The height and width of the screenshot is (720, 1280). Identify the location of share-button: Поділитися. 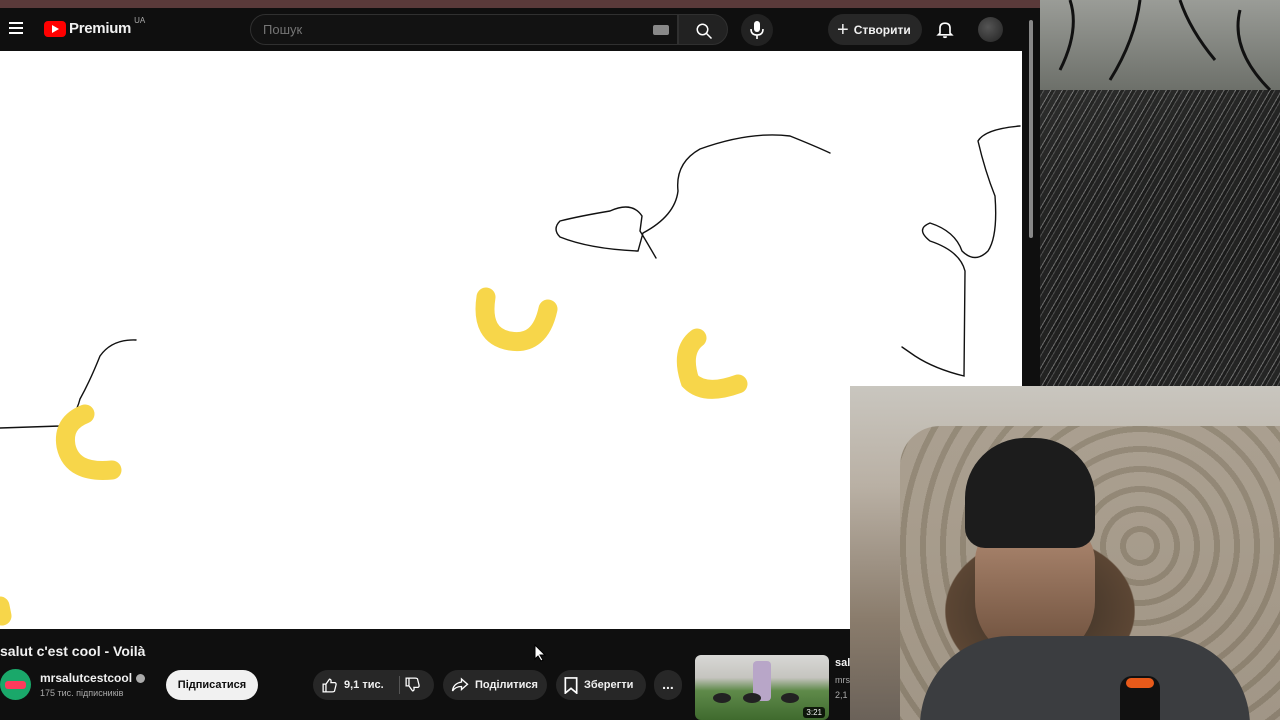
(495, 685).